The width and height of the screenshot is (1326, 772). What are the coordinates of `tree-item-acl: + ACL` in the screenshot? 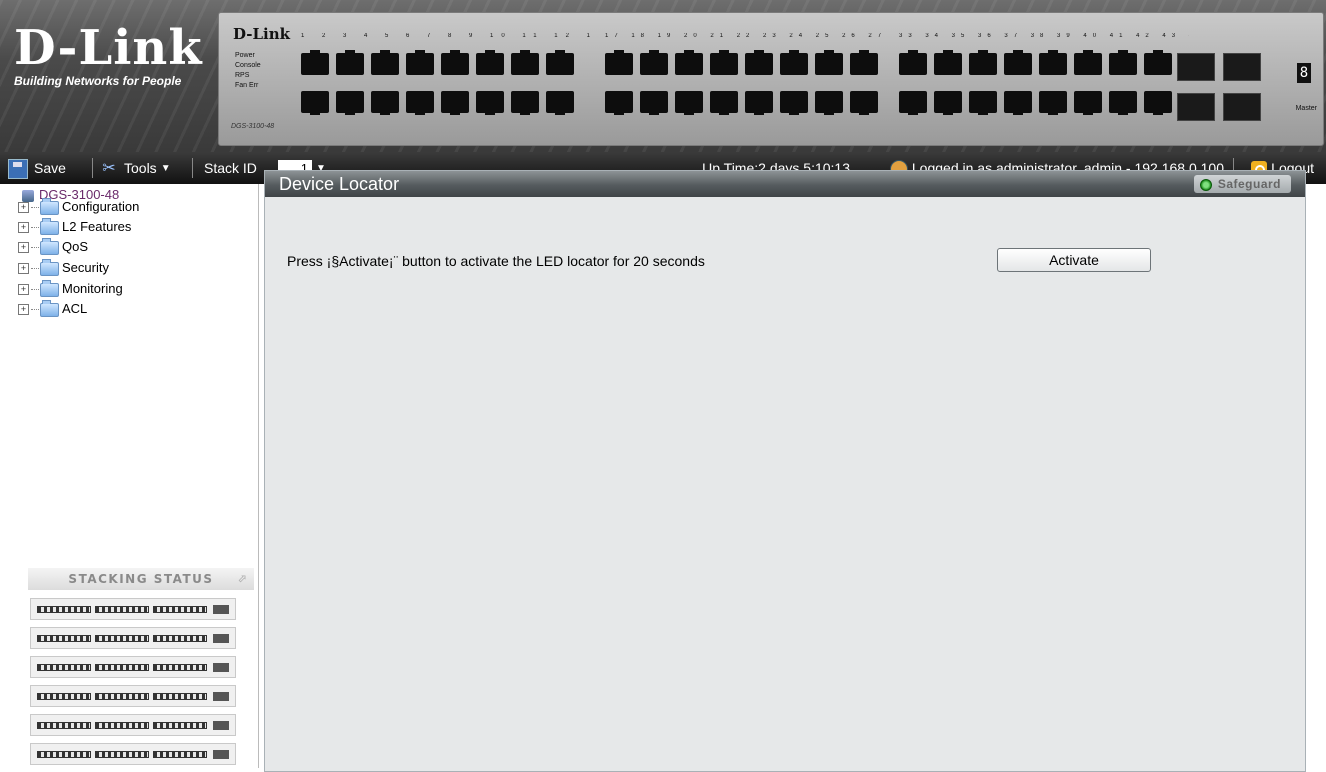 It's located at (52, 309).